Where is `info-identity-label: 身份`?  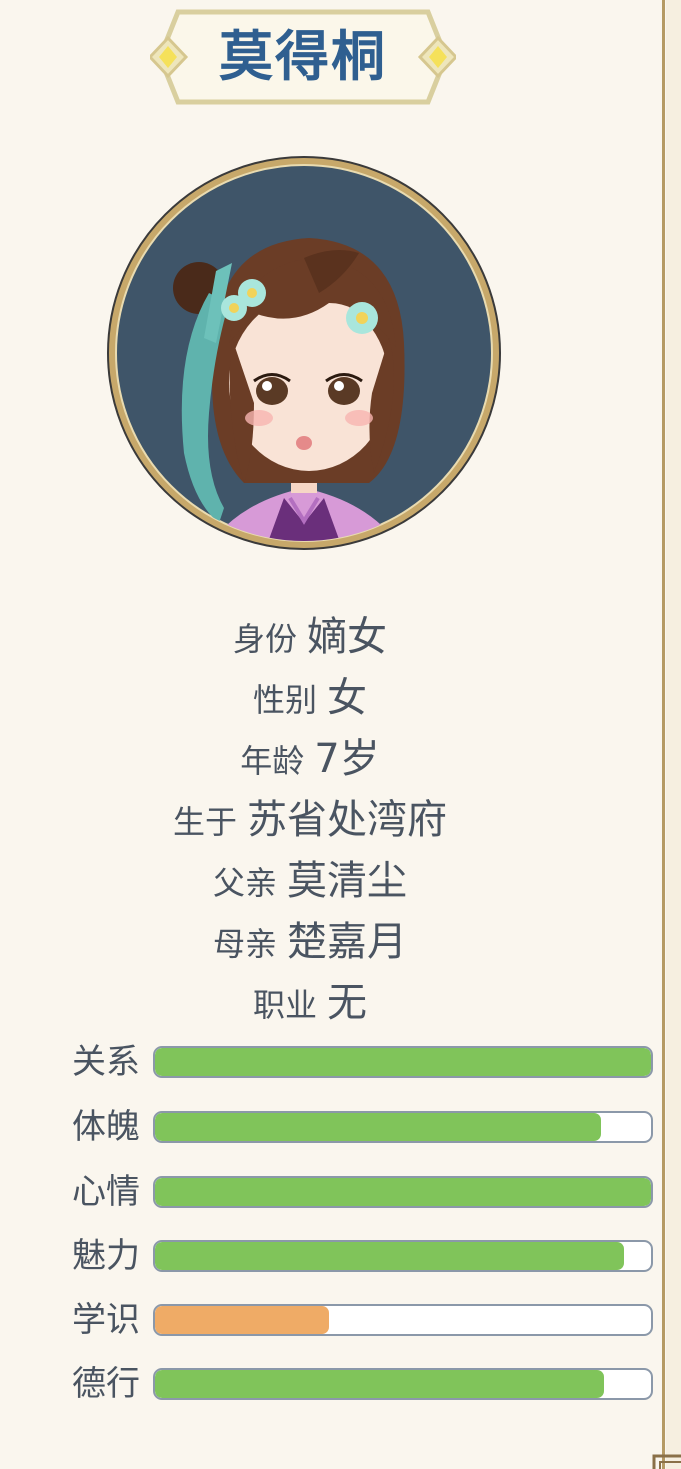 info-identity-label: 身份 is located at coordinates (264, 639).